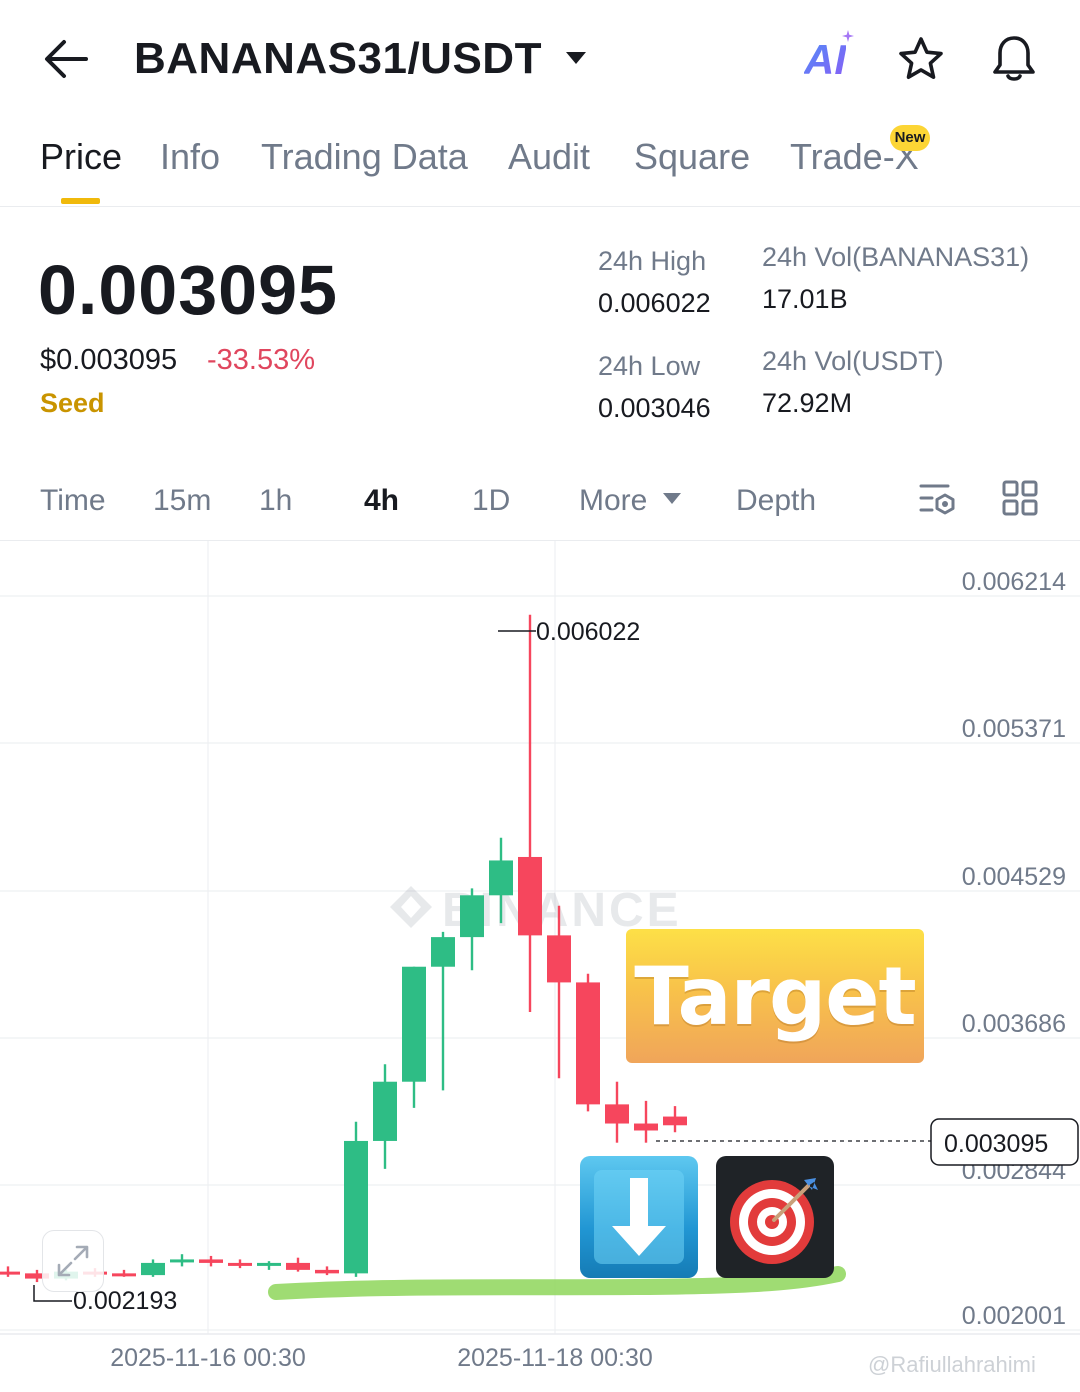 The width and height of the screenshot is (1080, 1392). What do you see at coordinates (81, 157) in the screenshot?
I see `tab-price: Price` at bounding box center [81, 157].